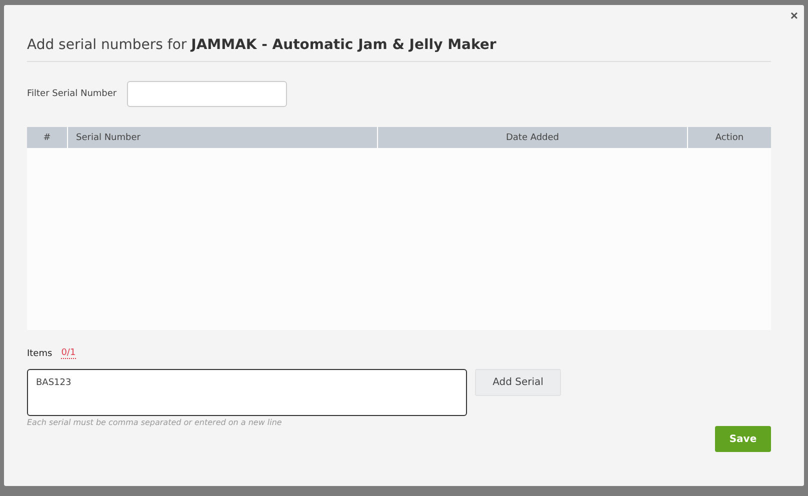 The image size is (808, 496). I want to click on hint-text: Each serial must be comma separated or entered on a new line, so click(155, 422).